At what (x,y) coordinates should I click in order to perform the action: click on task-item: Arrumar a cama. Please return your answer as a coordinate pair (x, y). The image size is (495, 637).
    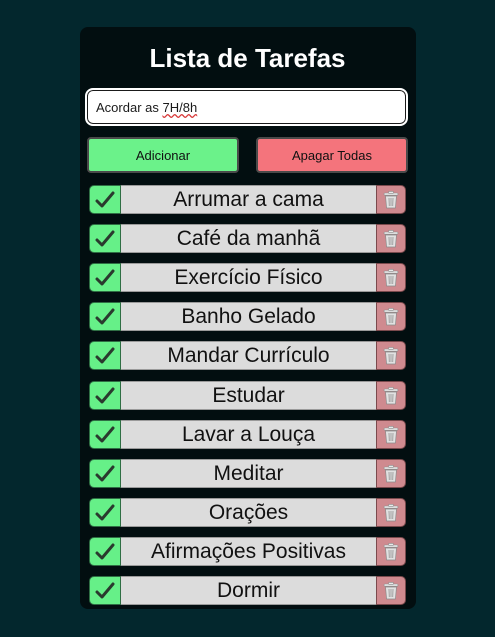
    Looking at the image, I should click on (247, 199).